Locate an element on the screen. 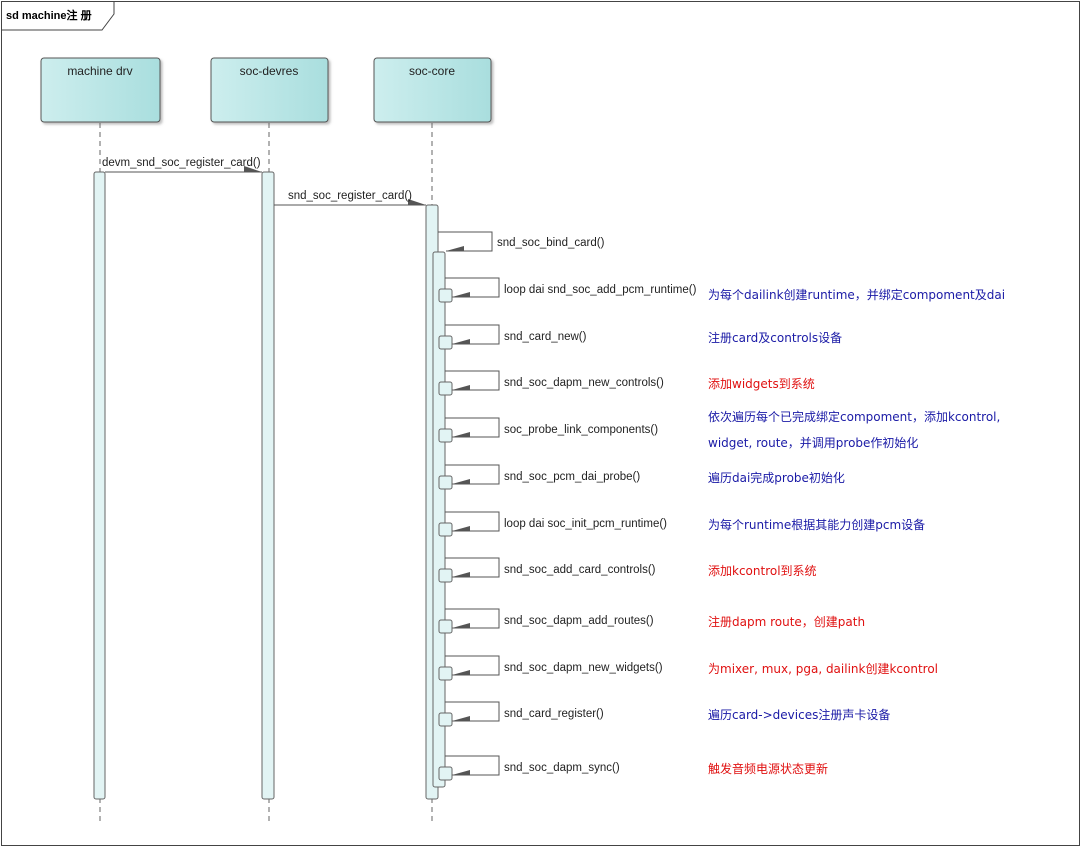 This screenshot has width=1081, height=847. self-call-label: snd_soc_add_card_controls() is located at coordinates (580, 570).